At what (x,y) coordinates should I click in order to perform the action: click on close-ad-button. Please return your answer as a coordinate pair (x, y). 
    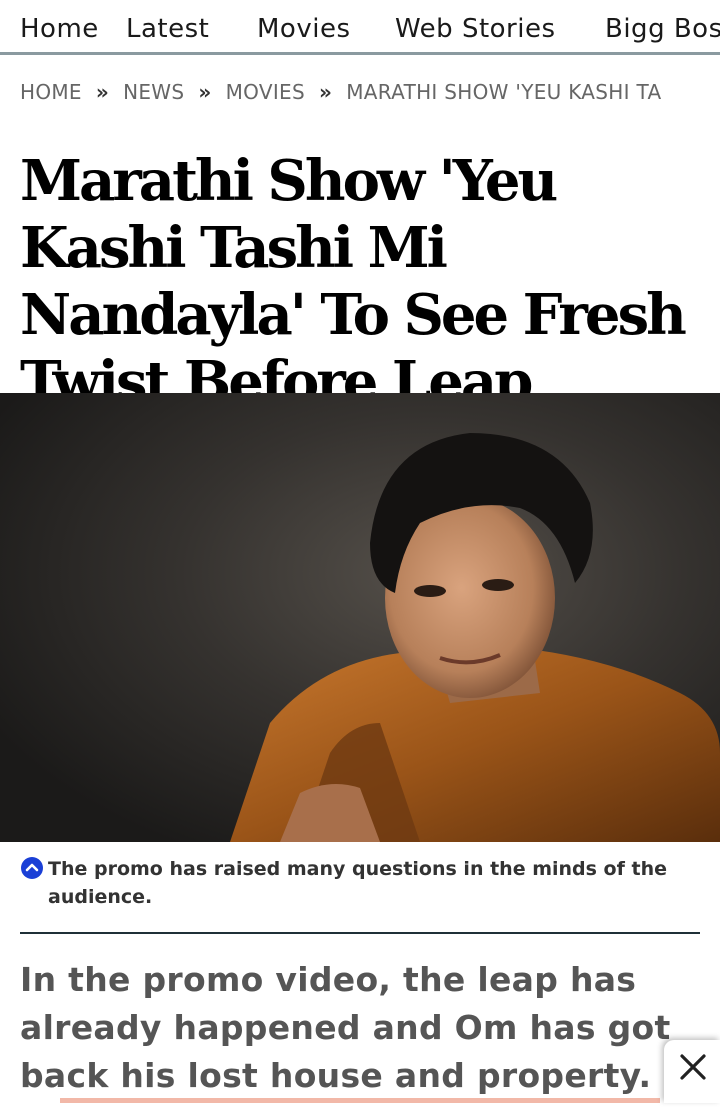
    Looking at the image, I should click on (692, 1071).